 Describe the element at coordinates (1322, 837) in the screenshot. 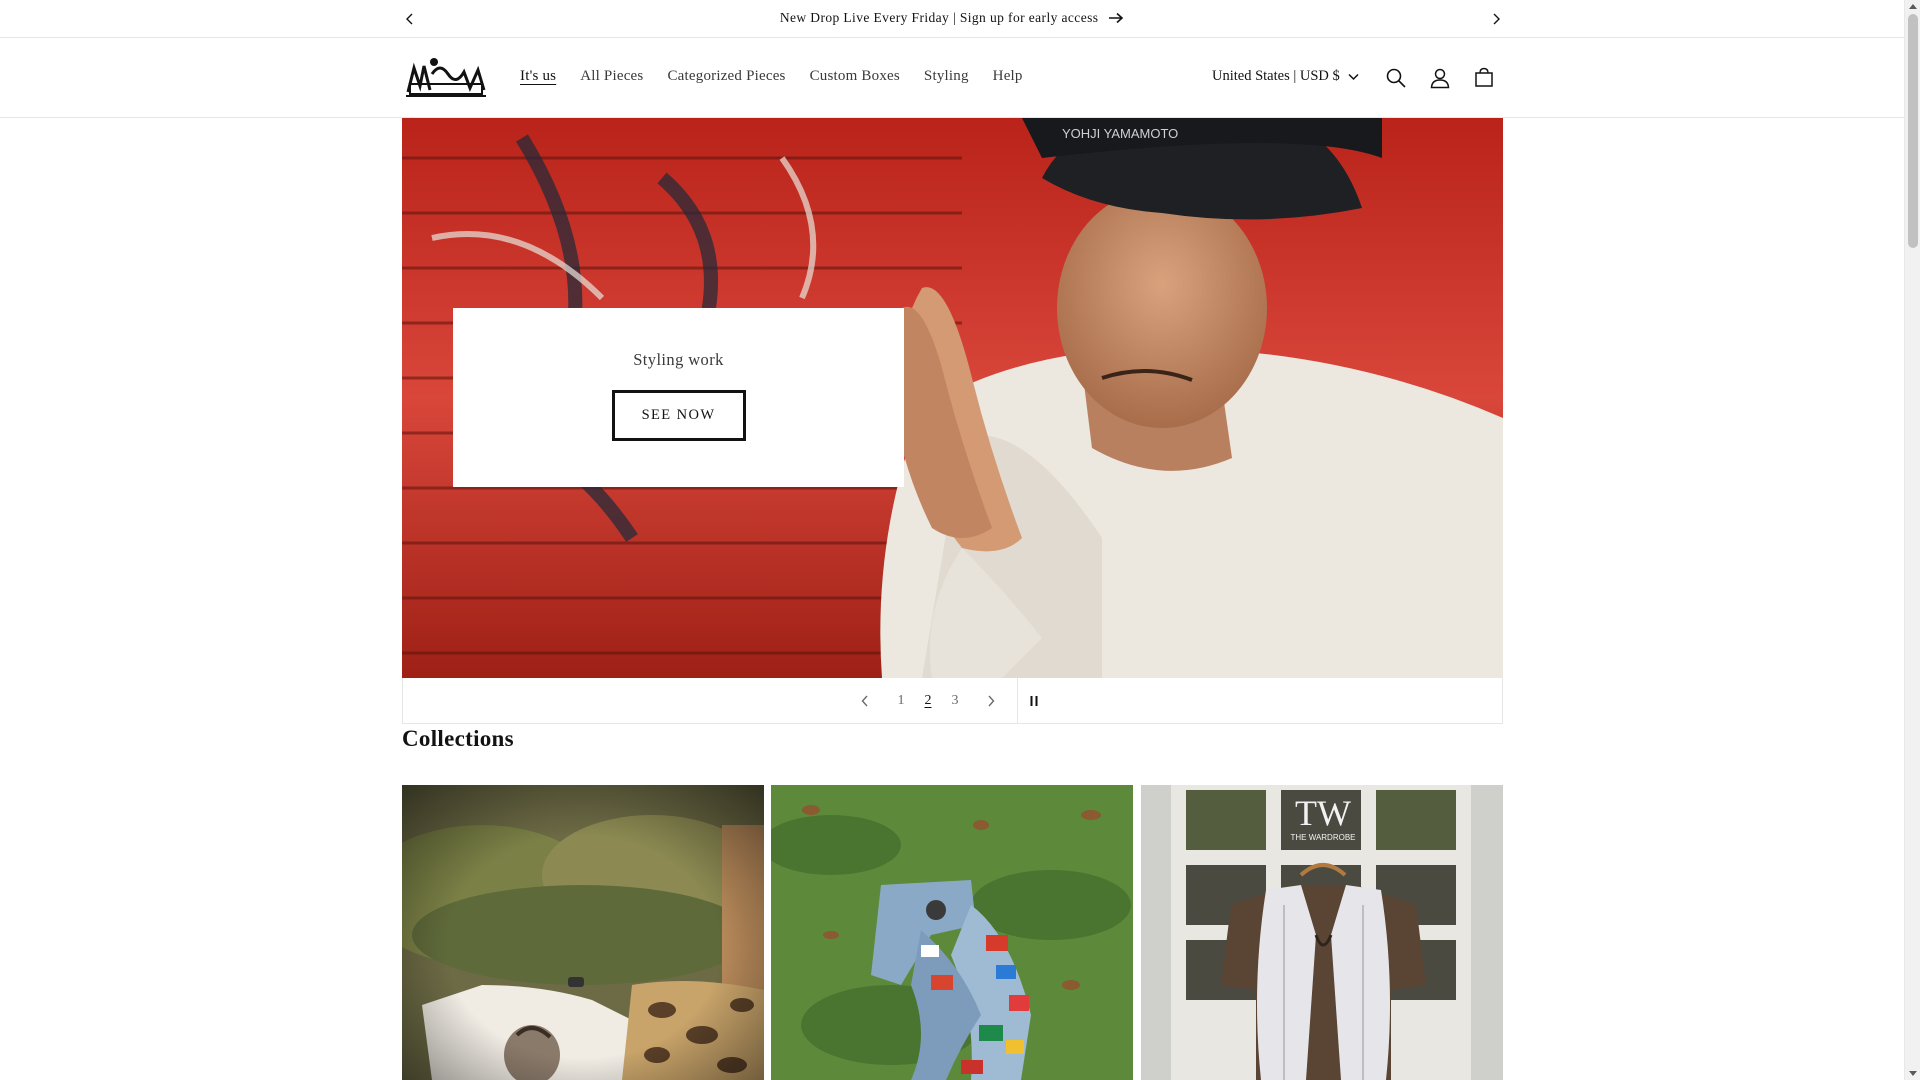

I see `sign-sub-text: THE WARDROBE` at that location.